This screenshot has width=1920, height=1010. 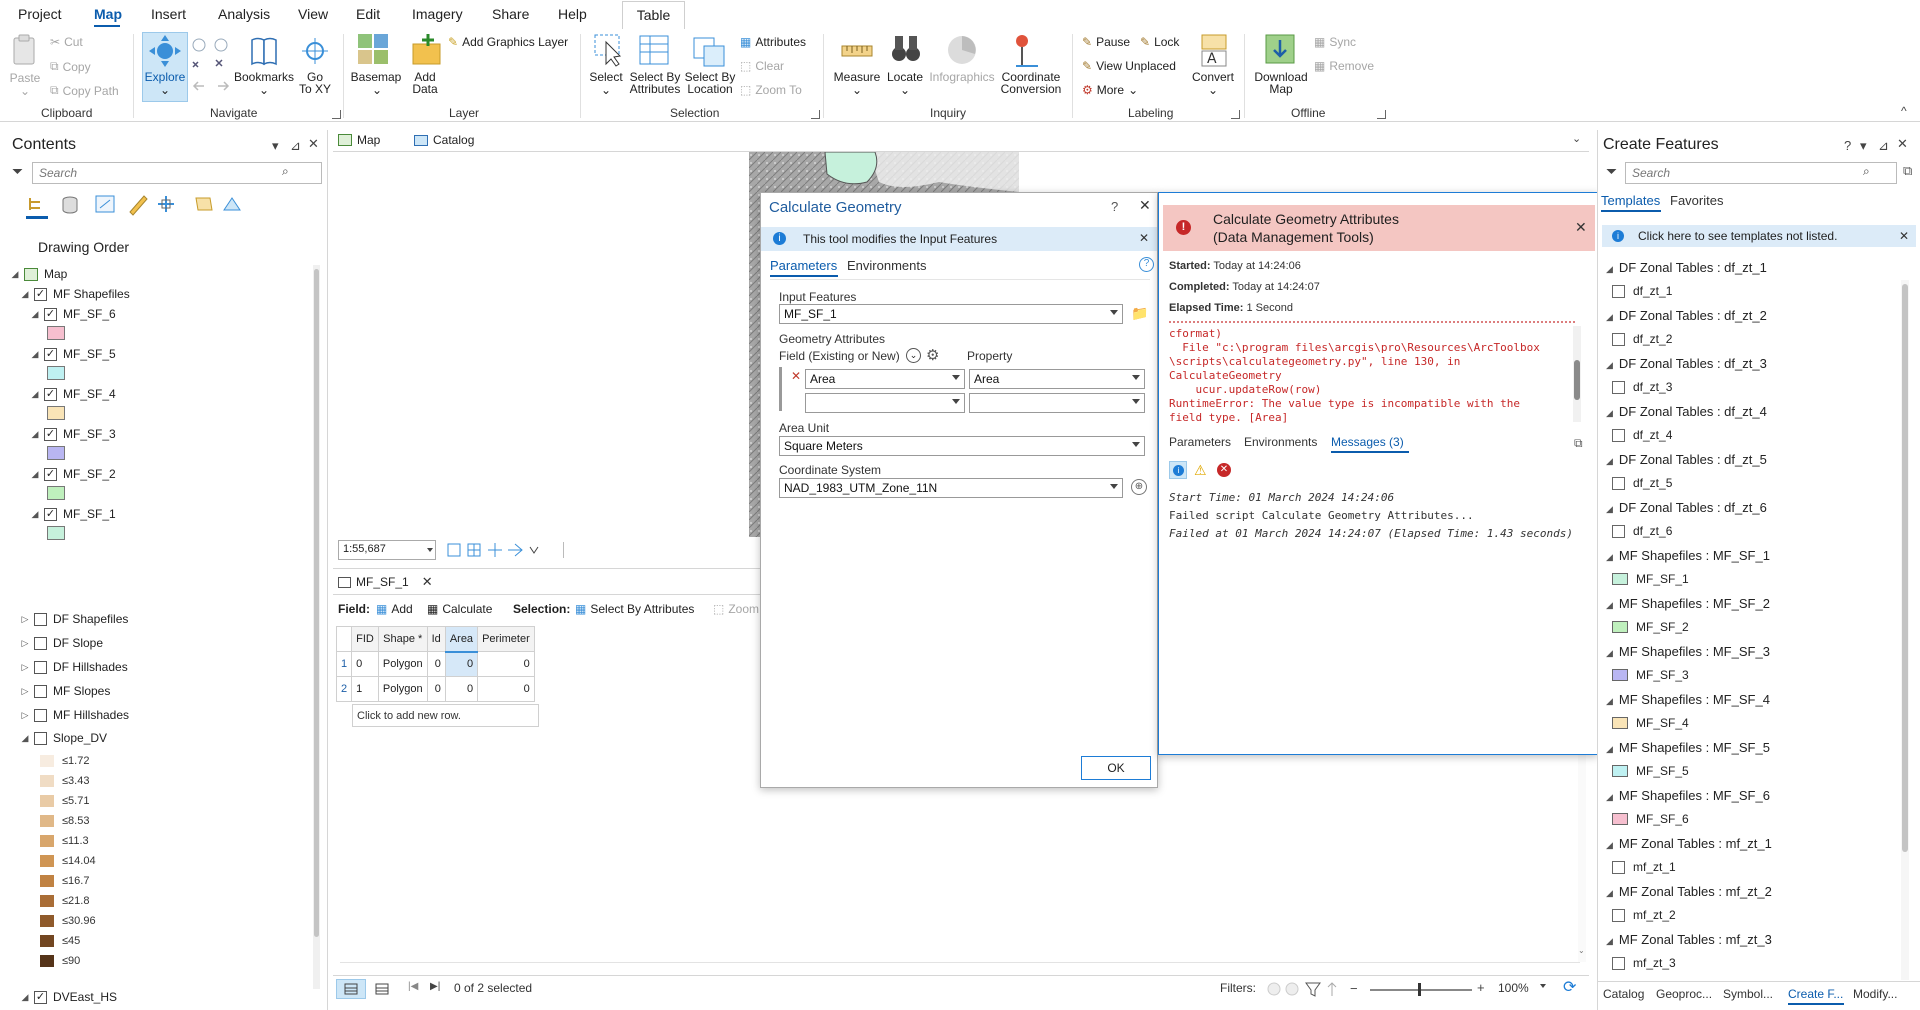 What do you see at coordinates (295, 146) in the screenshot?
I see `contents-pin-icon: ⊿` at bounding box center [295, 146].